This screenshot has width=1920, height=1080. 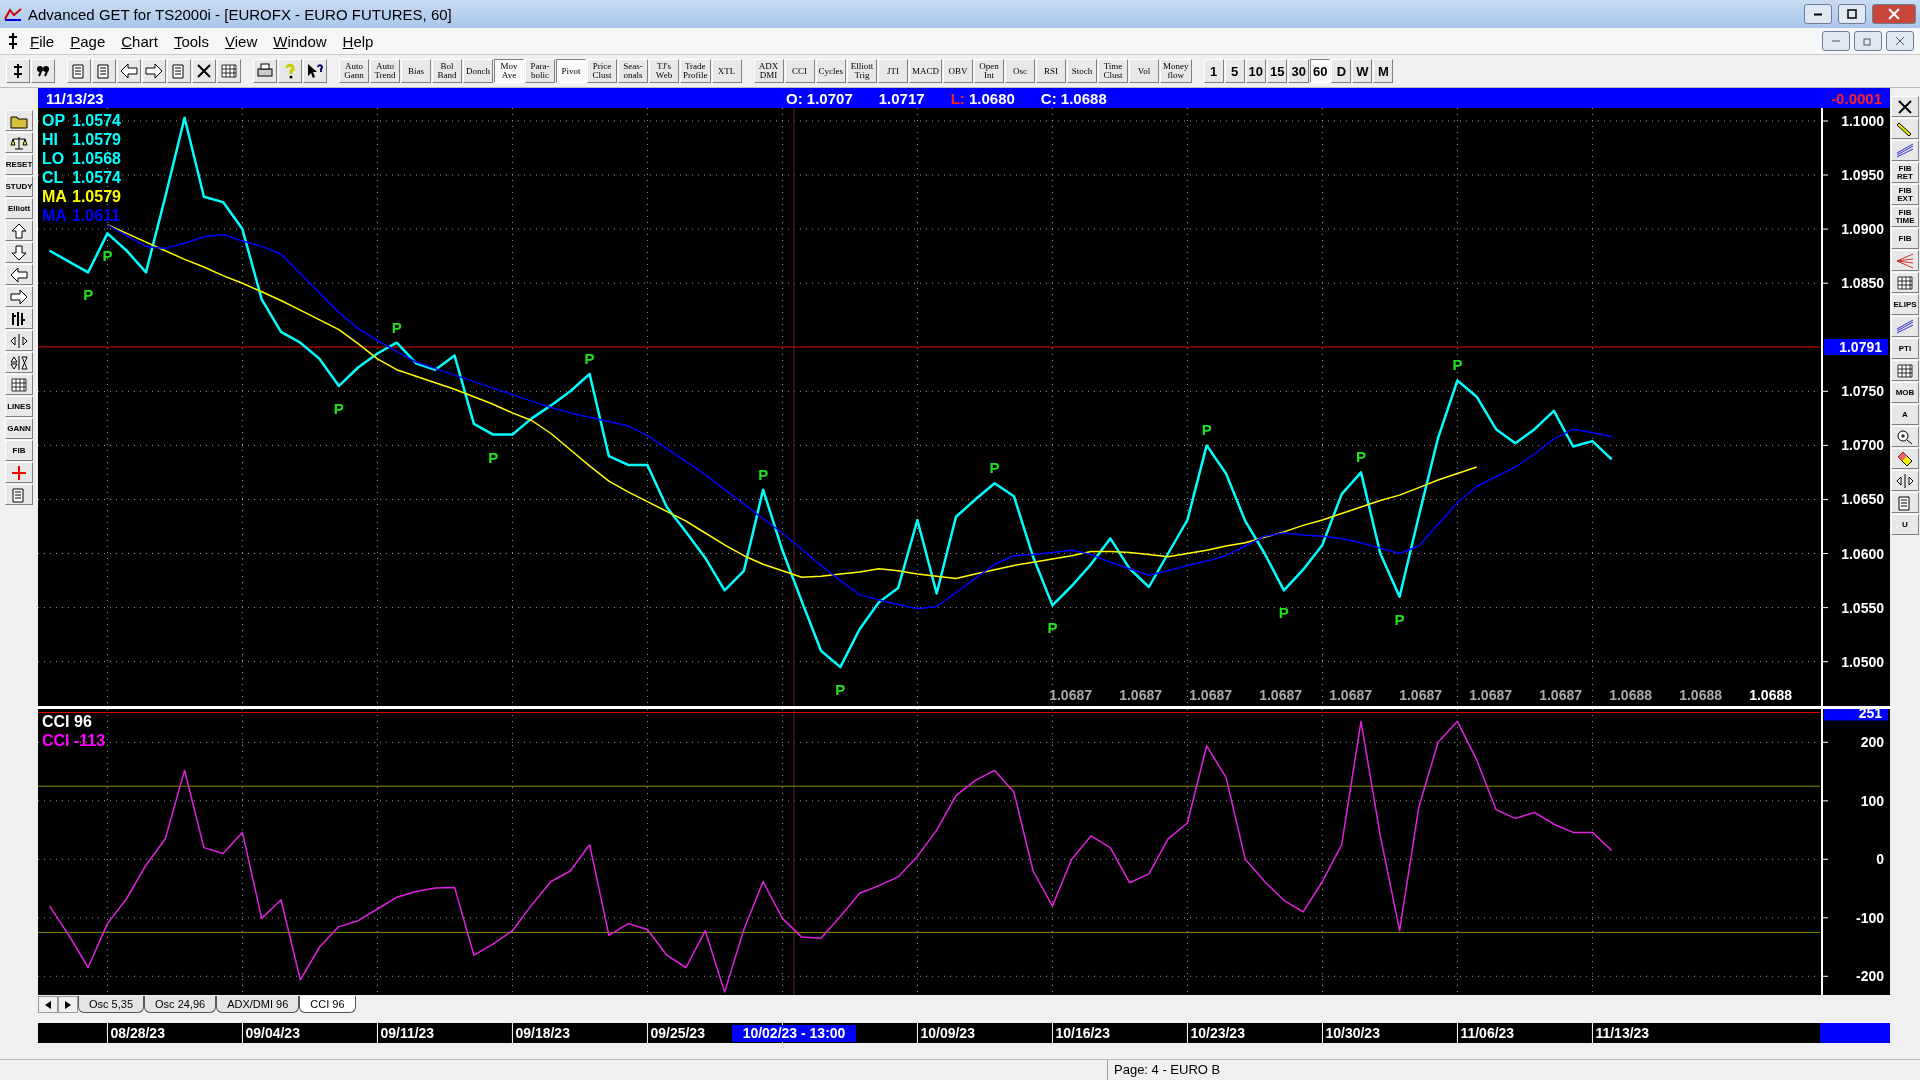 What do you see at coordinates (1852, 14) in the screenshot?
I see `maximize-button` at bounding box center [1852, 14].